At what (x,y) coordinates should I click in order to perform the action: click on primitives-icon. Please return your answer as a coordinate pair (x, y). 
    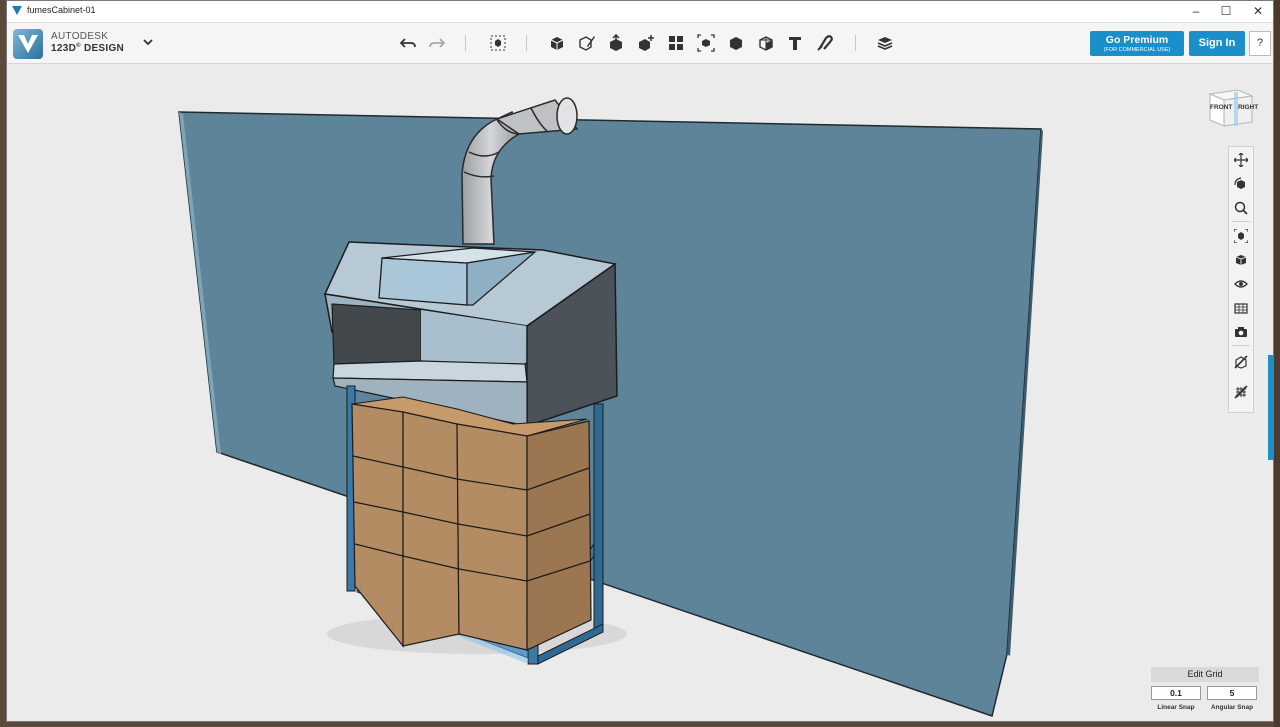
    Looking at the image, I should click on (557, 43).